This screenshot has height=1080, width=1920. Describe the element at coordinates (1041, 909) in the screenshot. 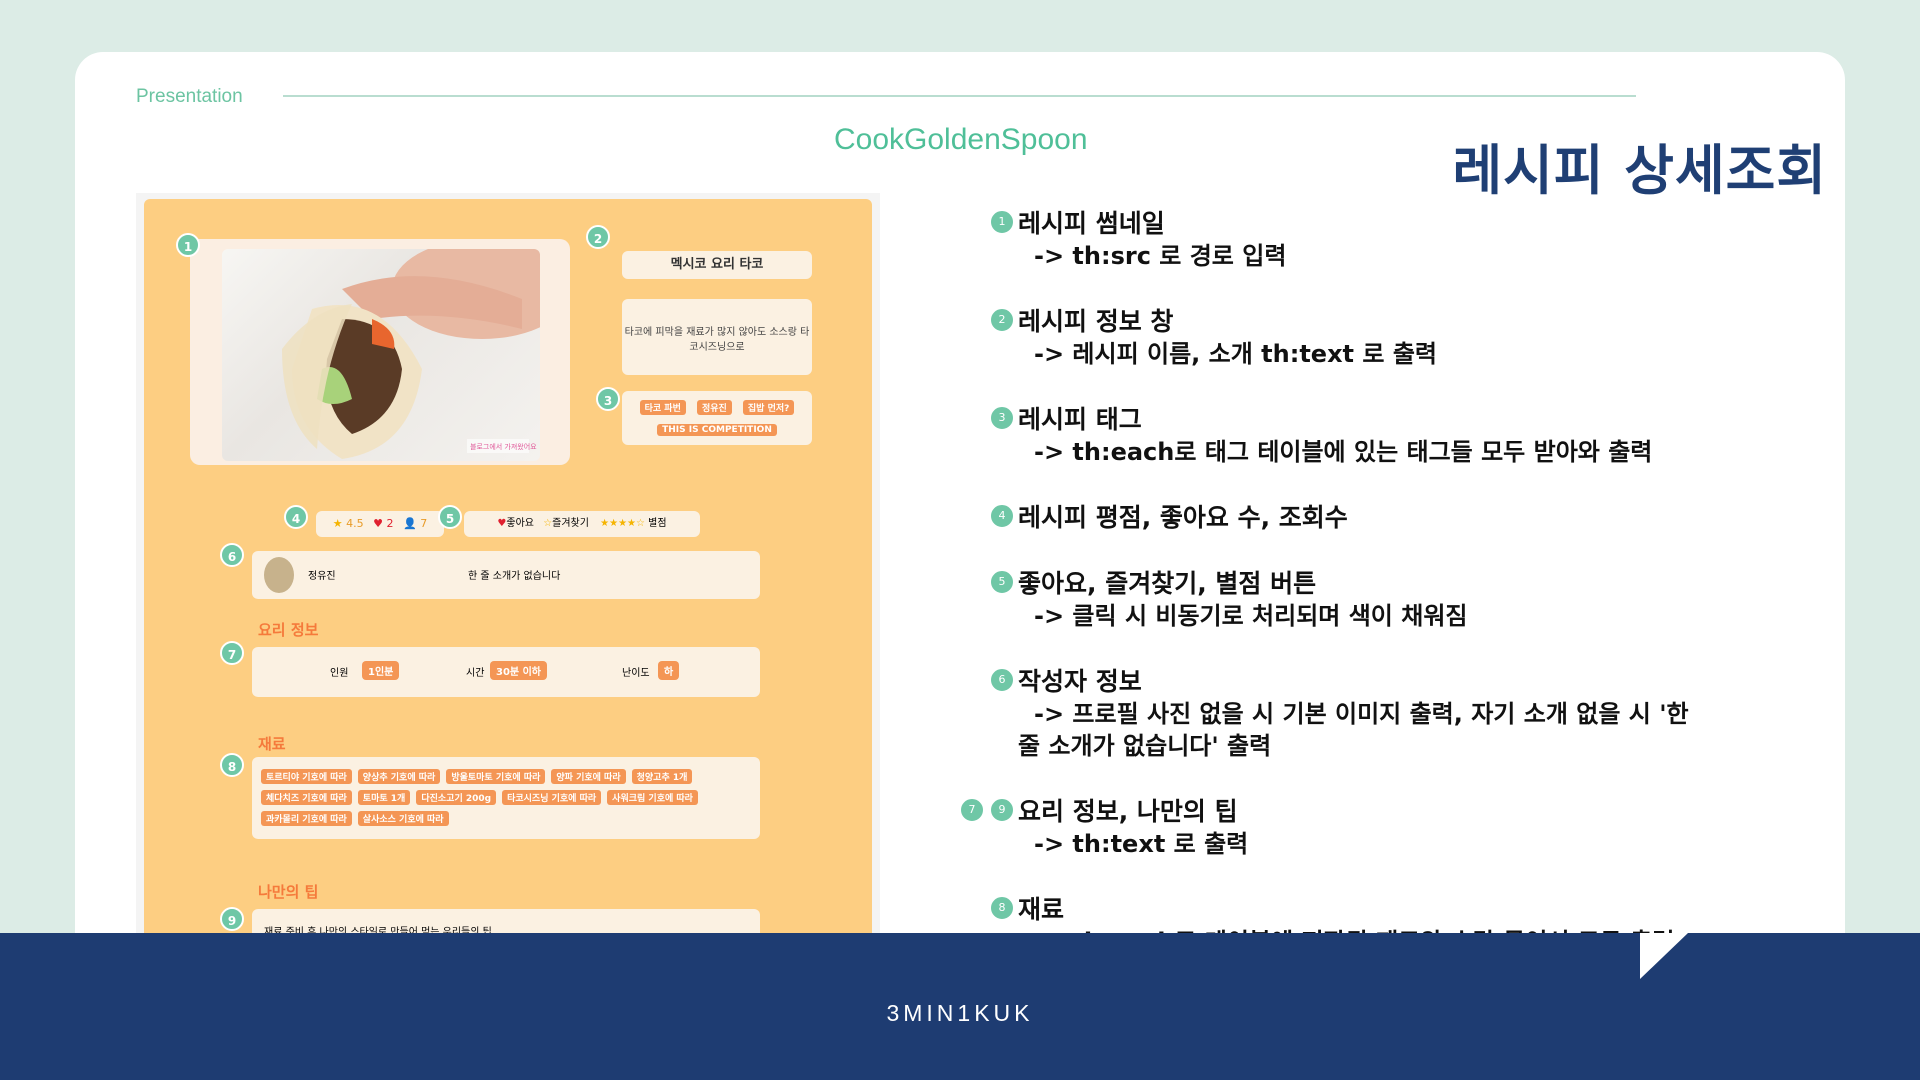

I see `note-title: 재료` at that location.